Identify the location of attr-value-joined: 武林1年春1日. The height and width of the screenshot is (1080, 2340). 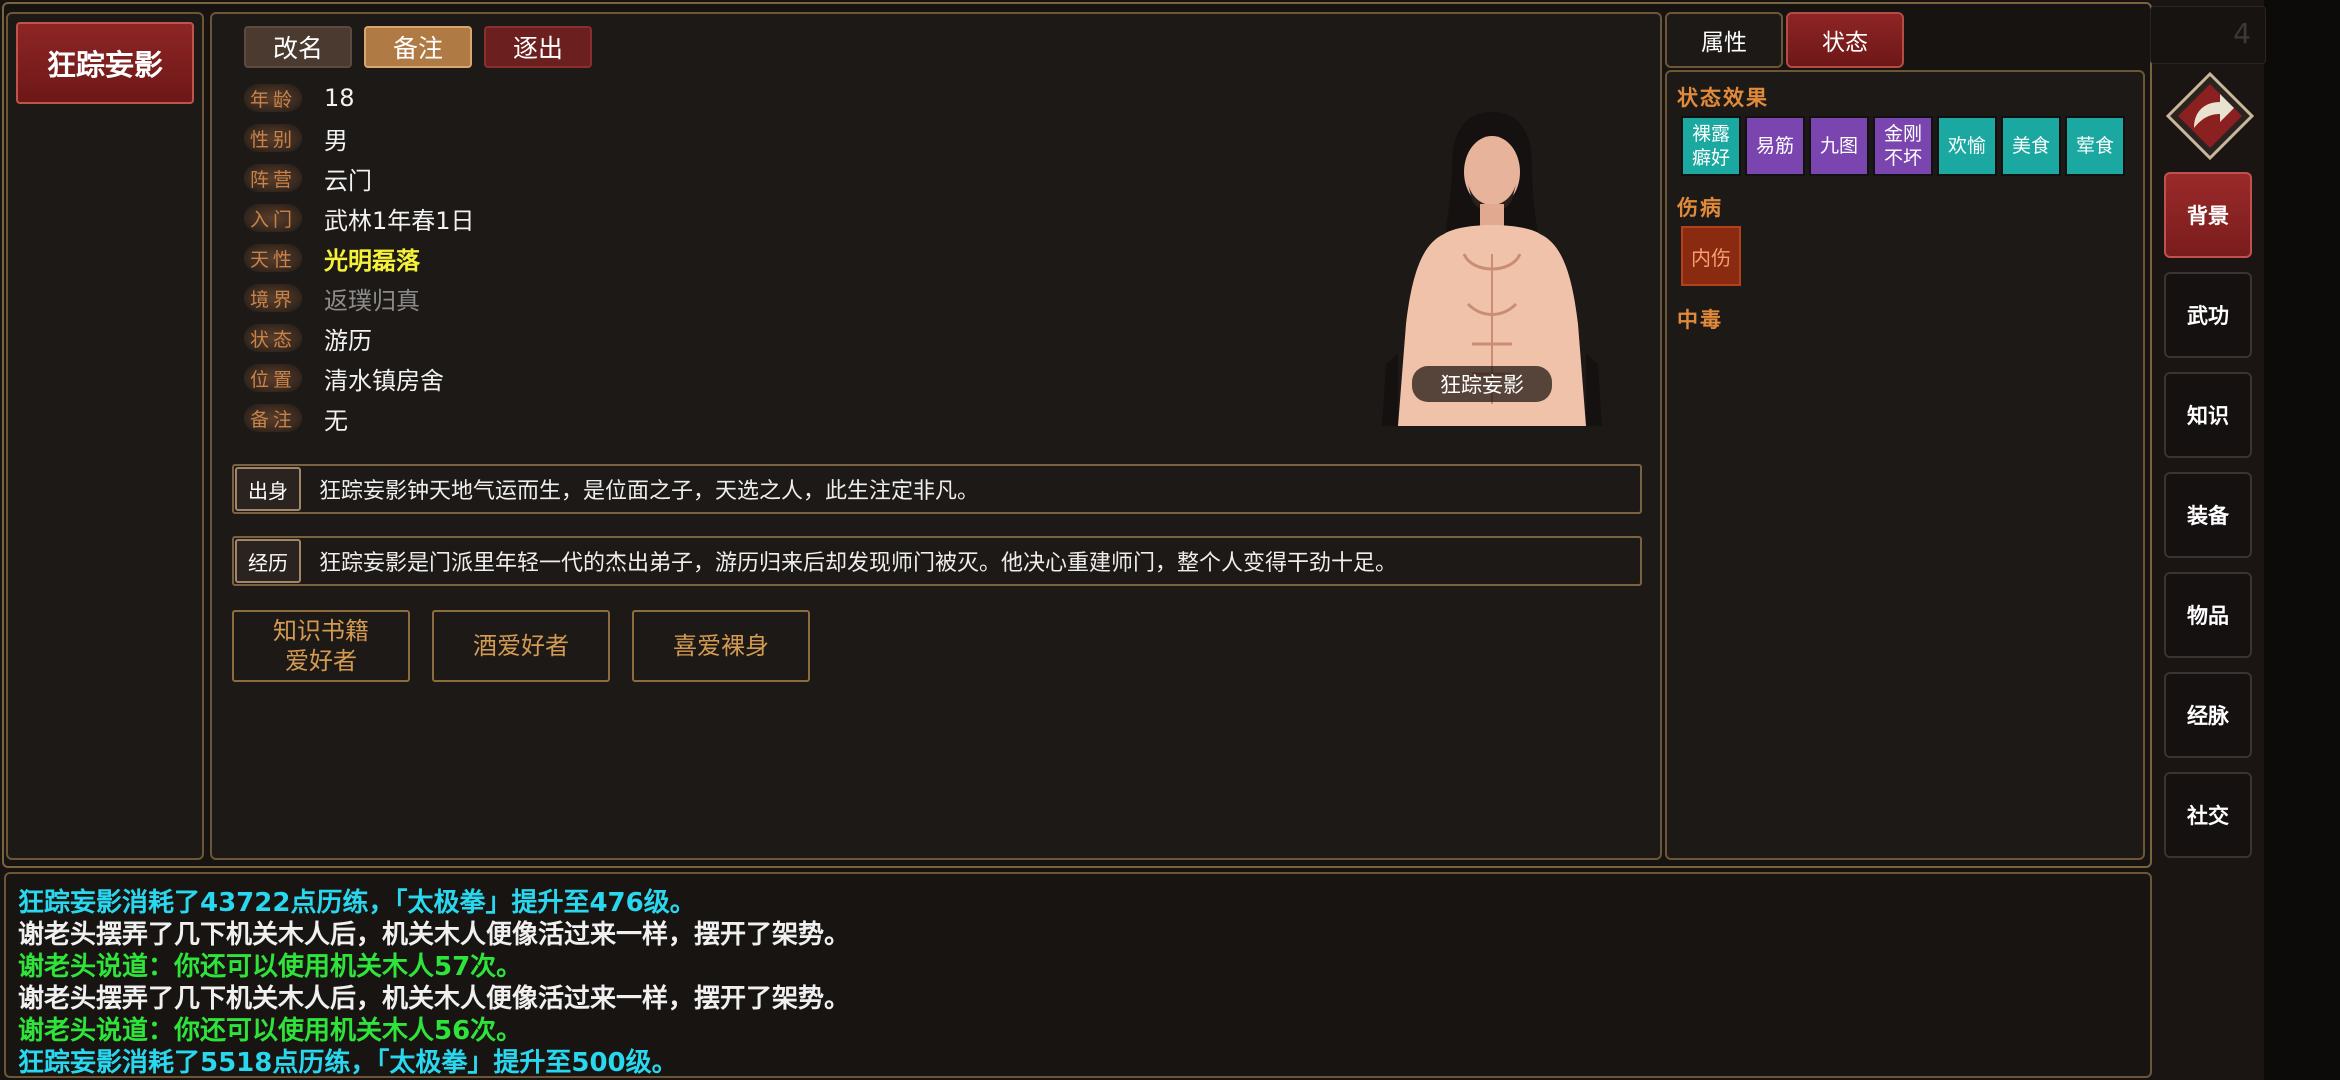
(399, 220).